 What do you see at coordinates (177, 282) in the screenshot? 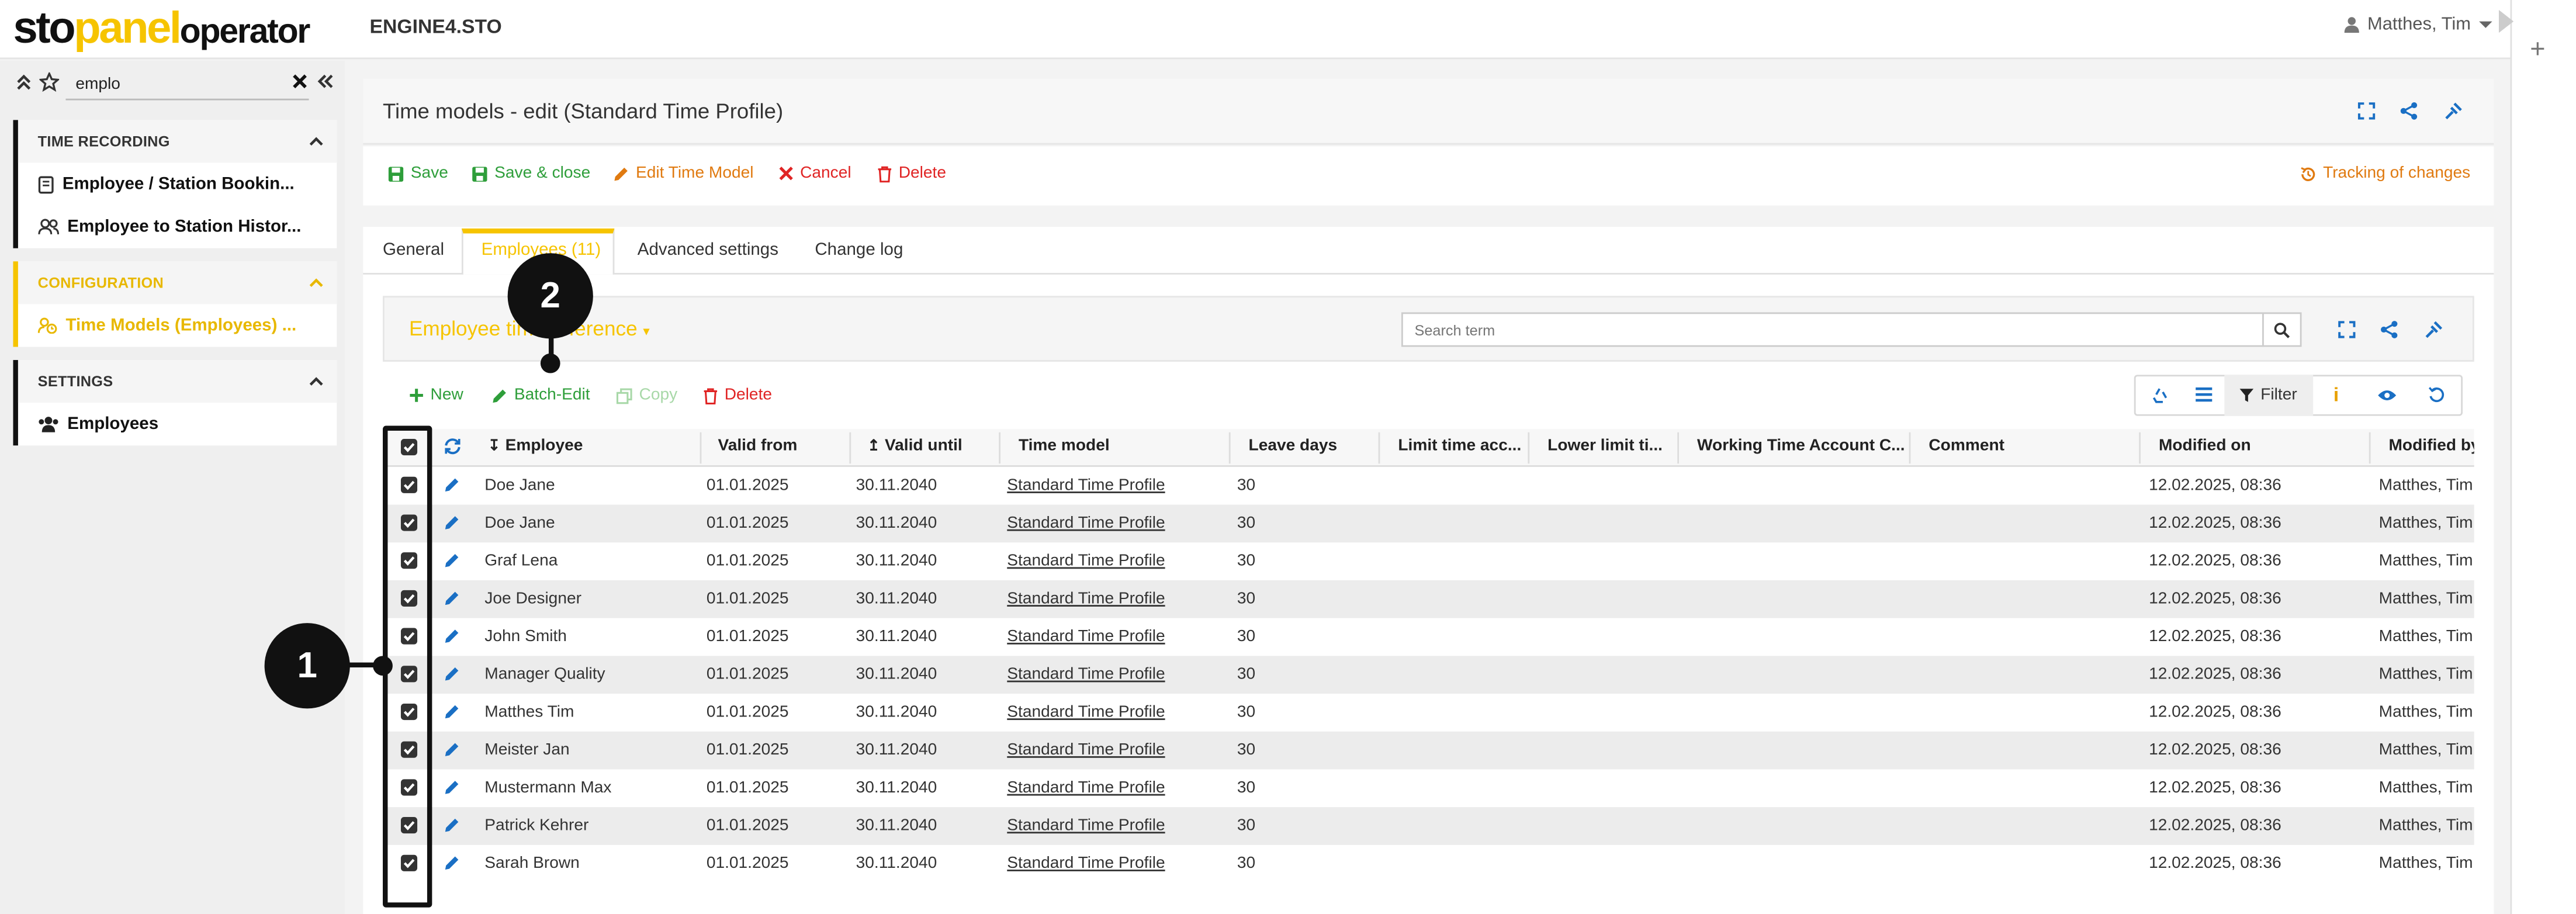
I see `section-header: CONFIGURATION` at bounding box center [177, 282].